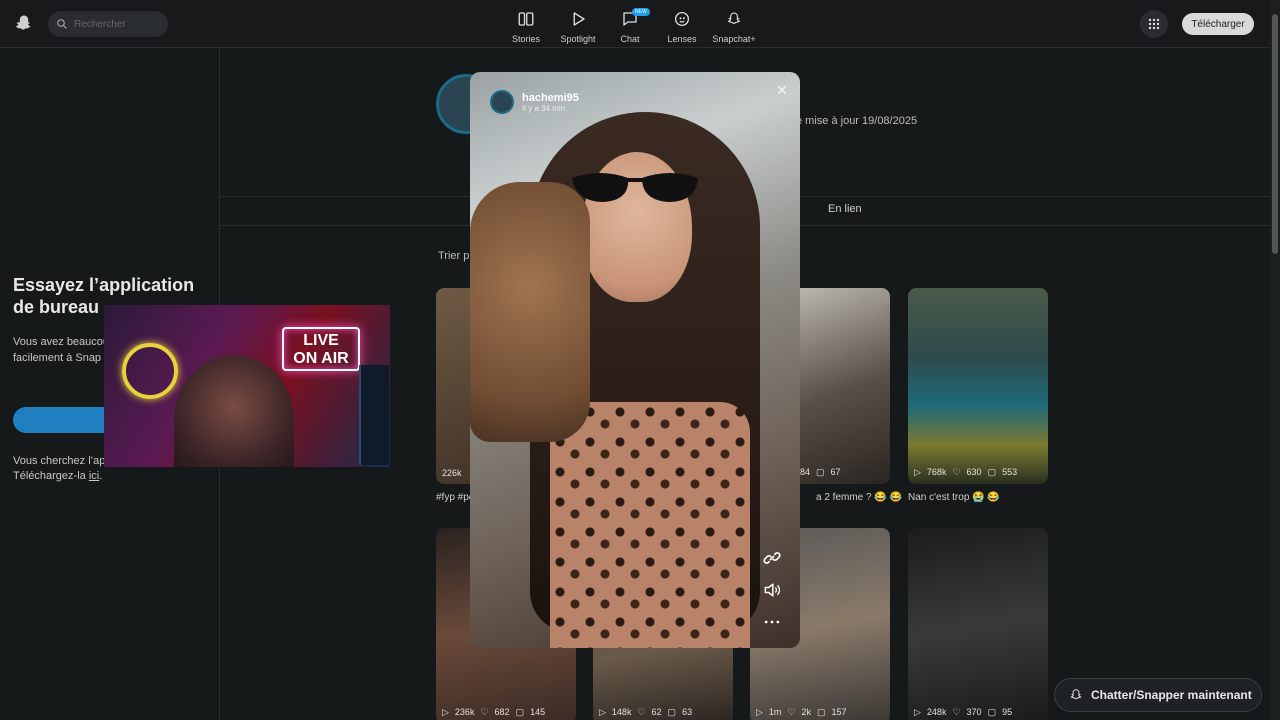  I want to click on chat-new-badge: NEW, so click(641, 12).